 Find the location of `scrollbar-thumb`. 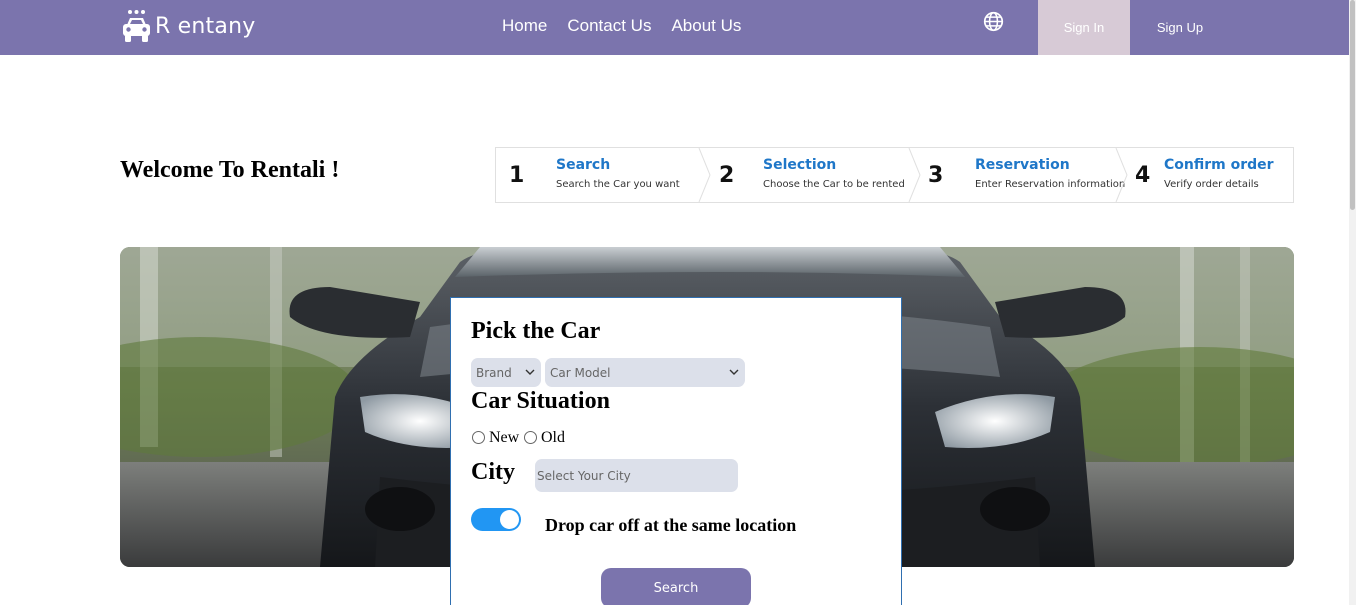

scrollbar-thumb is located at coordinates (1352, 105).